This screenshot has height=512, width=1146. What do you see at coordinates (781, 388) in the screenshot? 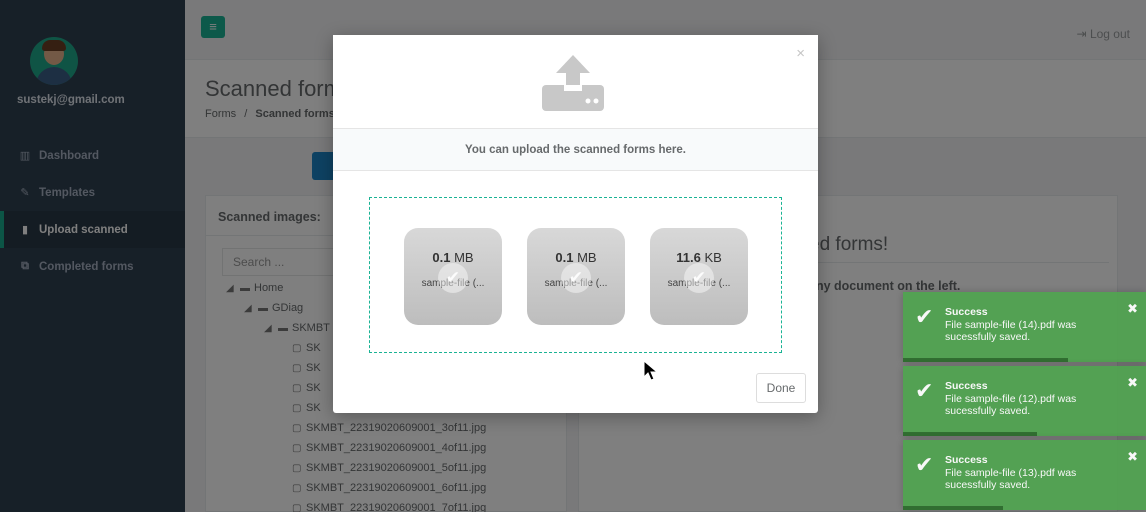
I see `done-button: Done` at bounding box center [781, 388].